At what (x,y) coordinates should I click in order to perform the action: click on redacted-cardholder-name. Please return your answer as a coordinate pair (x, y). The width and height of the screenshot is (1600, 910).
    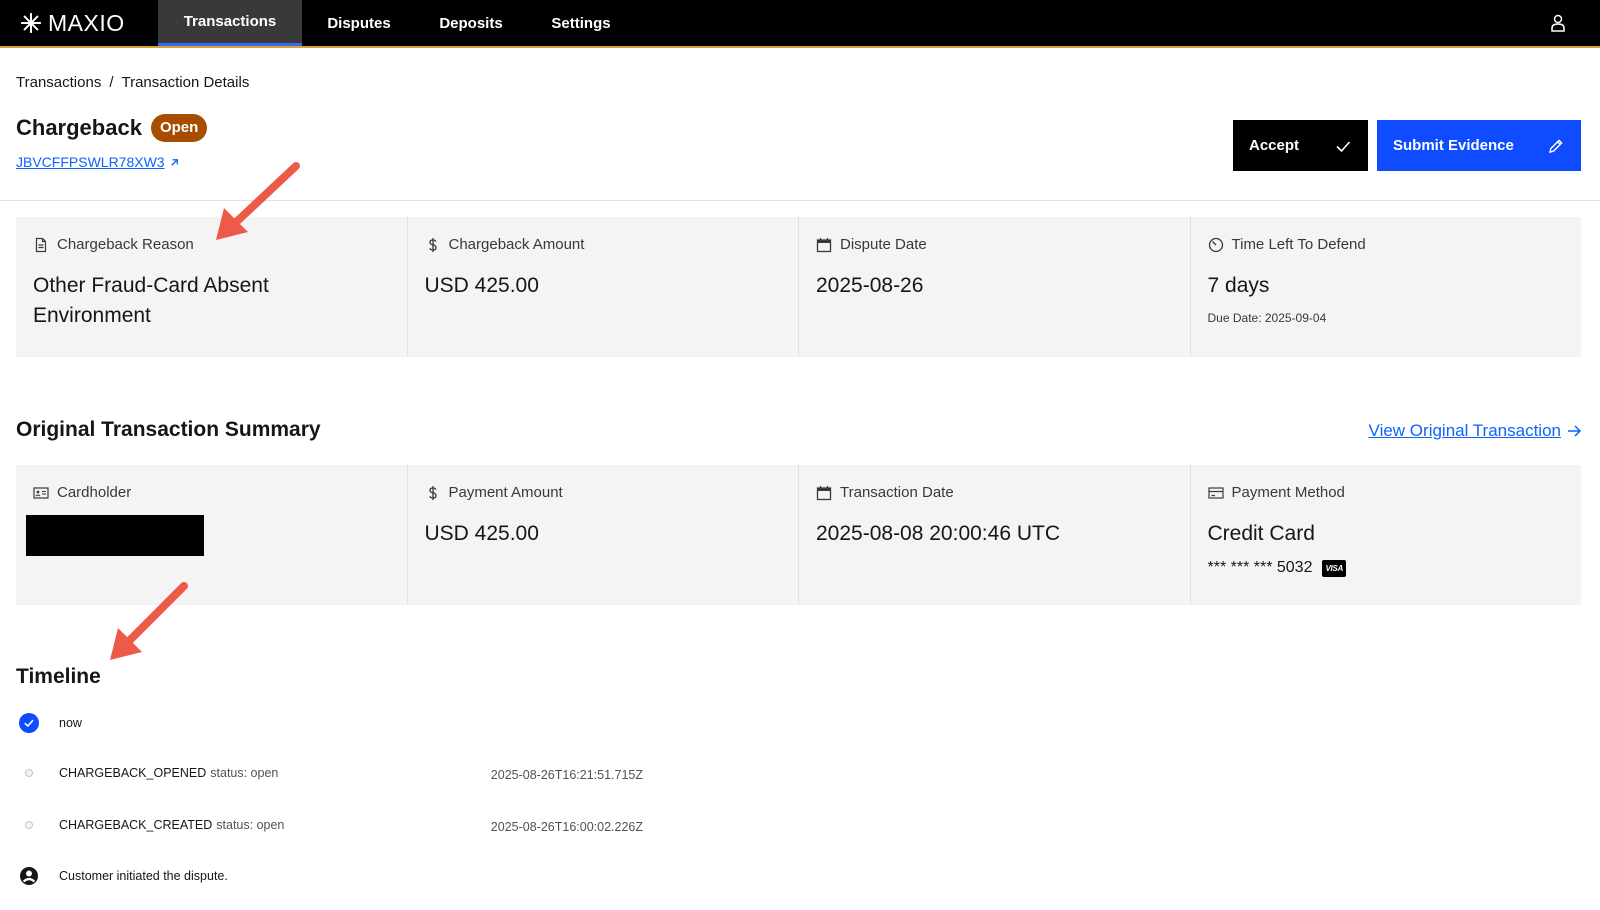
    Looking at the image, I should click on (115, 535).